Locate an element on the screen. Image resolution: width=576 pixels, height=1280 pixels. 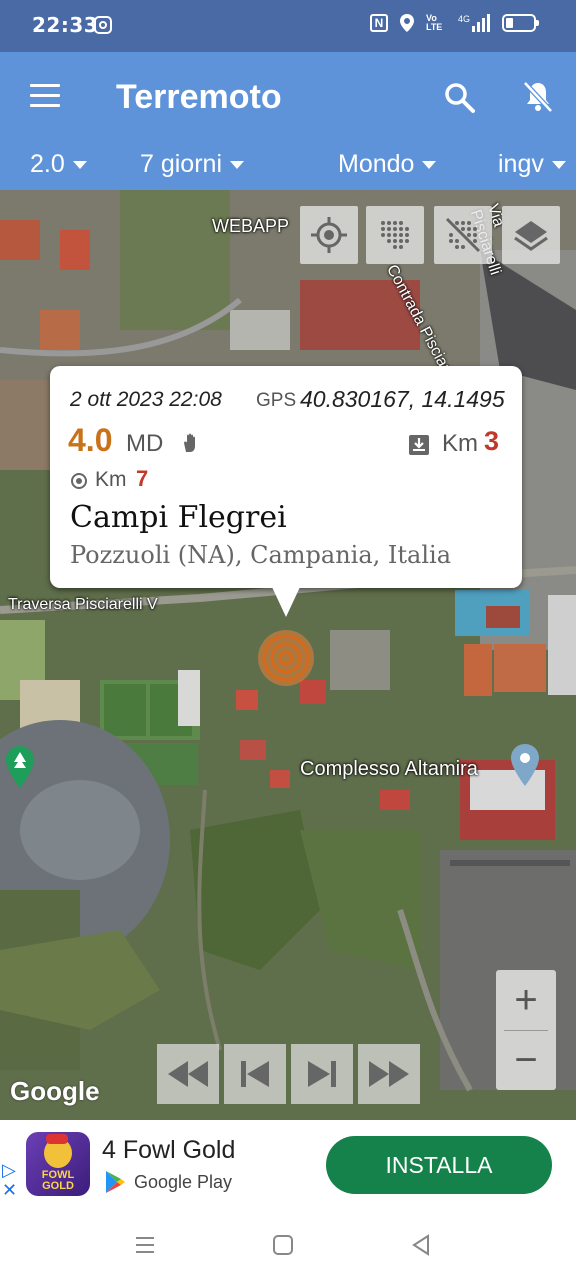
fast-forward-icon is located at coordinates (389, 1074).